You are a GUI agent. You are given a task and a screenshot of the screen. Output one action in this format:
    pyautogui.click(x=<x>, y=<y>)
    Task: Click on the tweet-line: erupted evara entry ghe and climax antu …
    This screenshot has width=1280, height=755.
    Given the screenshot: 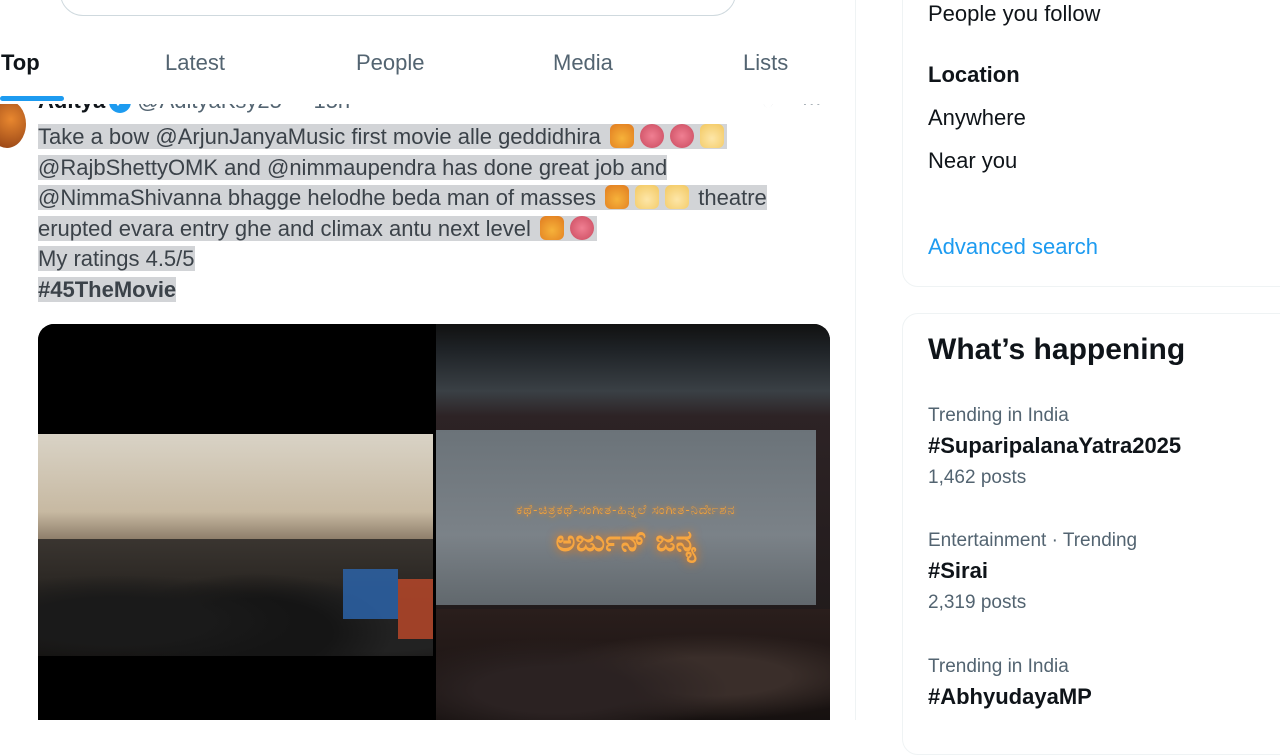 What is the action you would take?
    pyautogui.click(x=284, y=228)
    